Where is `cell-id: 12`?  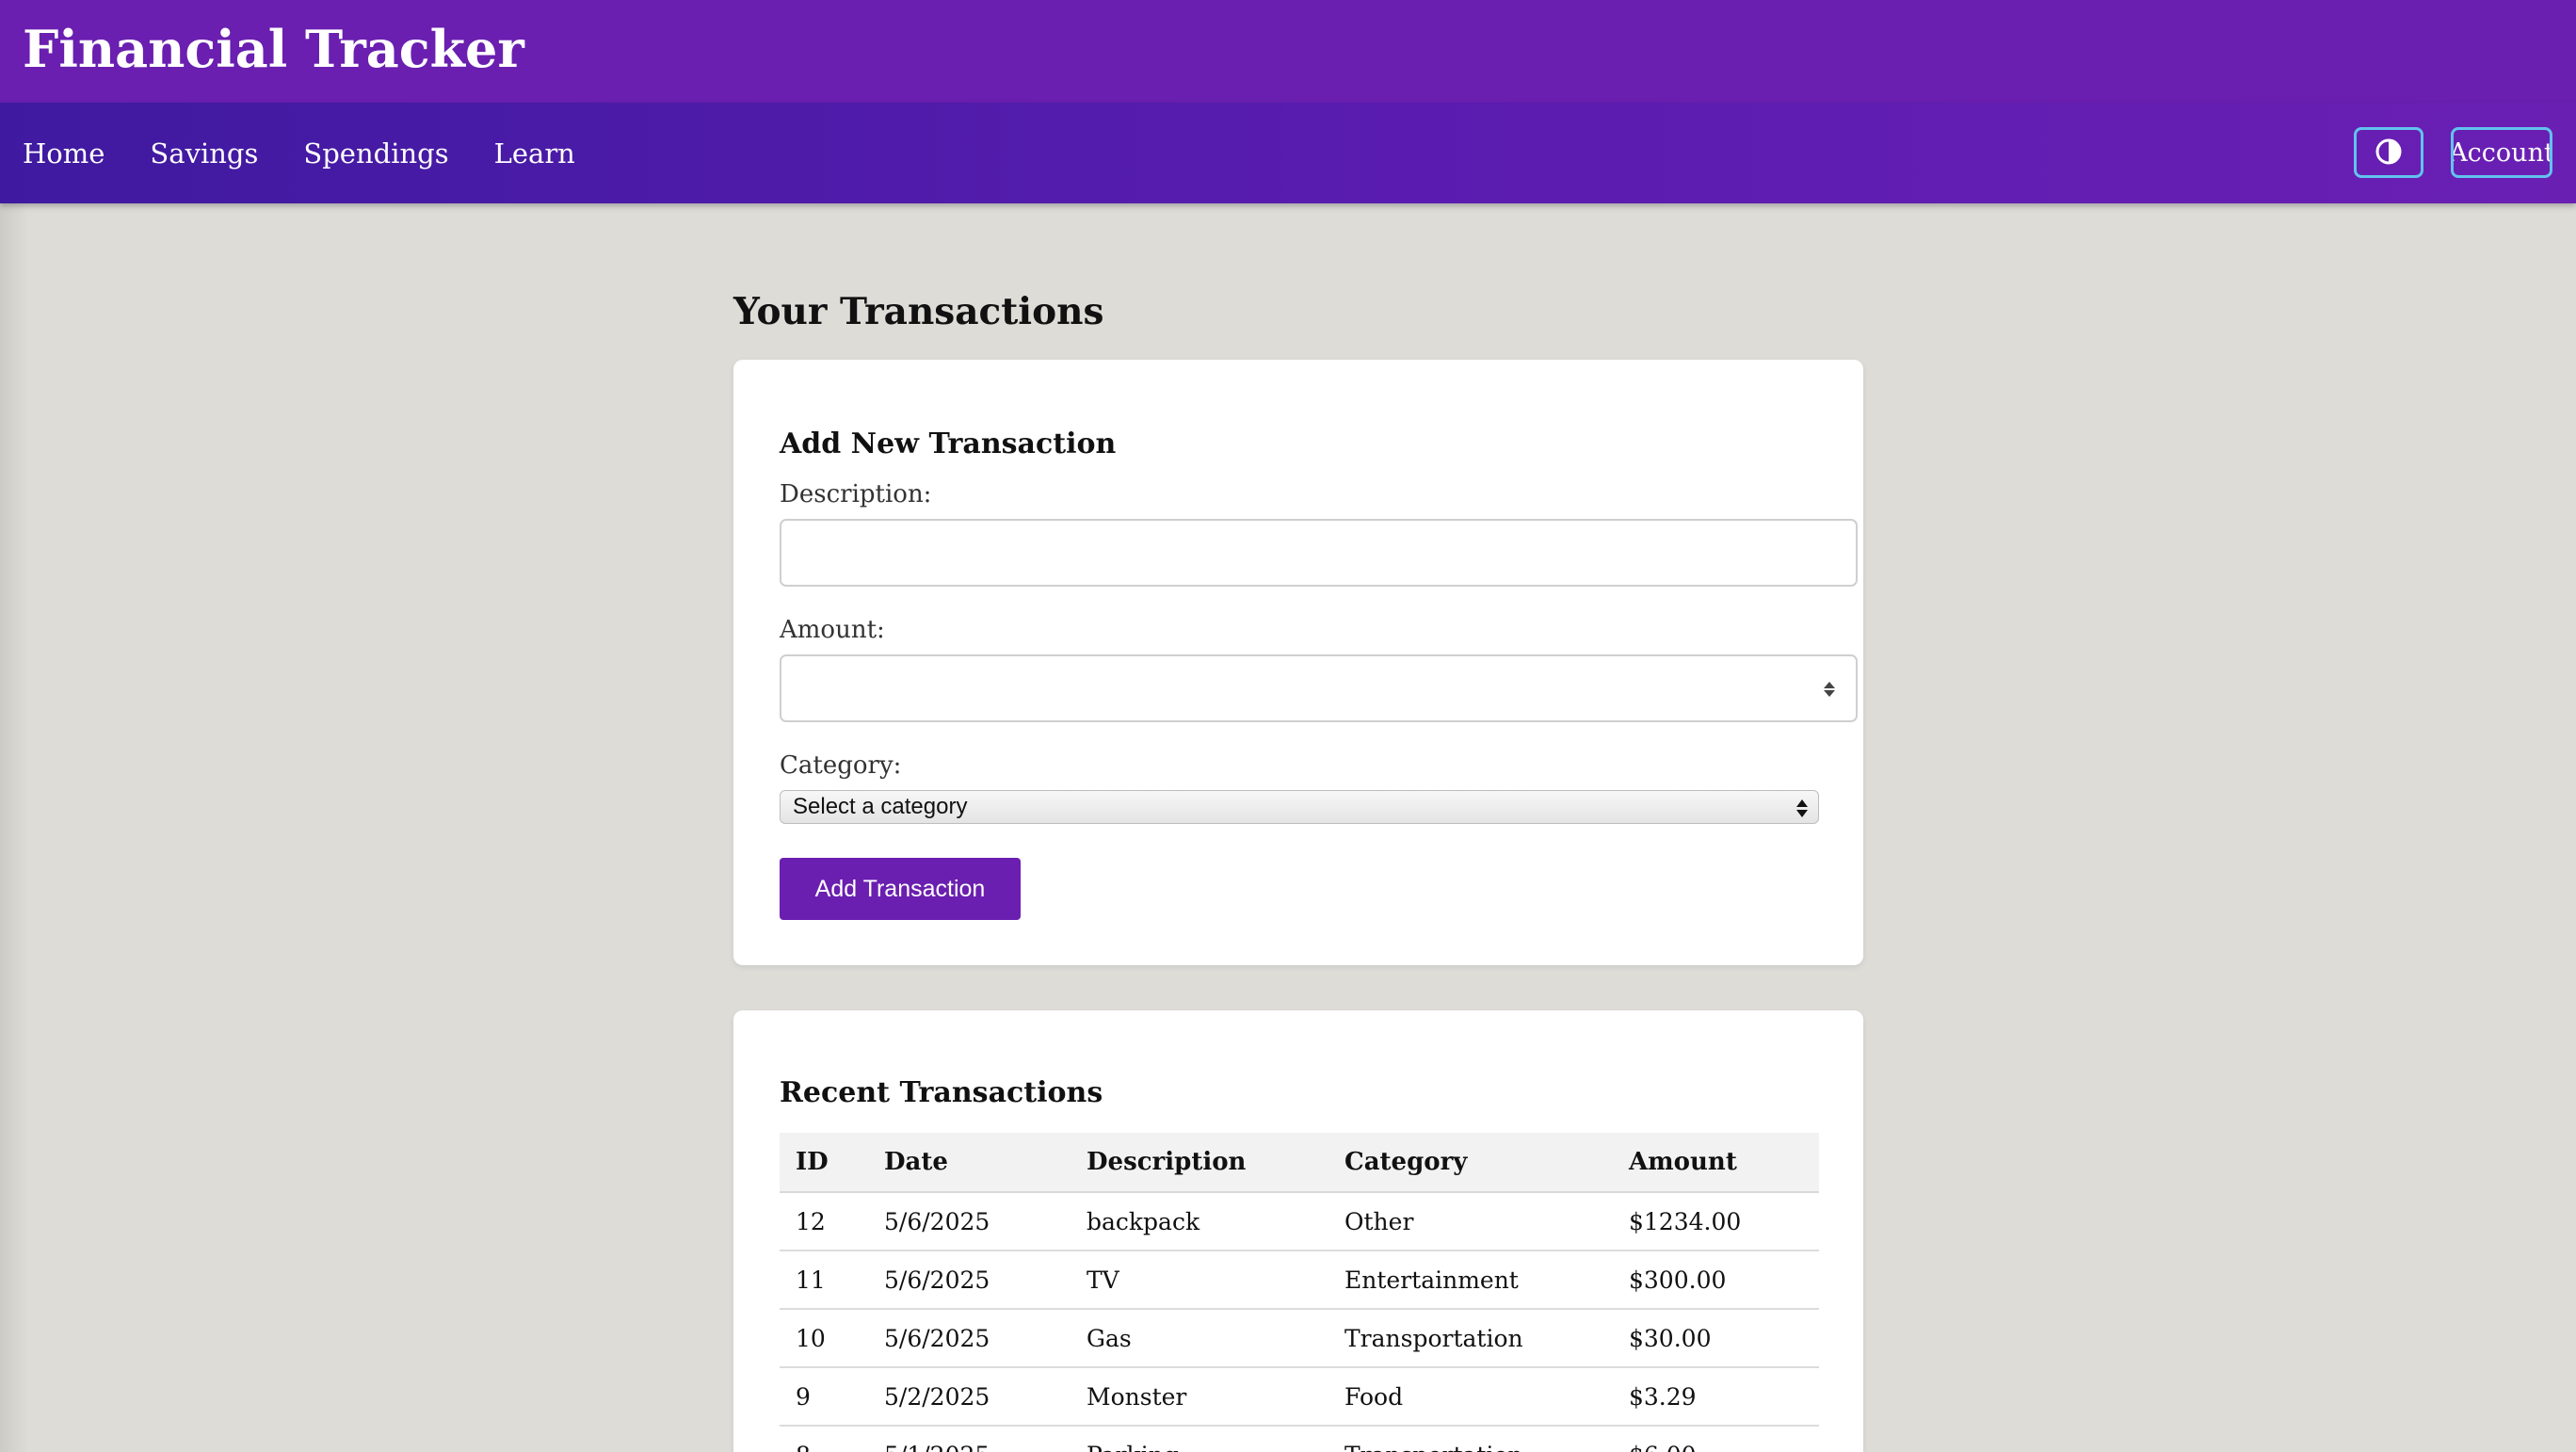 cell-id: 12 is located at coordinates (824, 1221).